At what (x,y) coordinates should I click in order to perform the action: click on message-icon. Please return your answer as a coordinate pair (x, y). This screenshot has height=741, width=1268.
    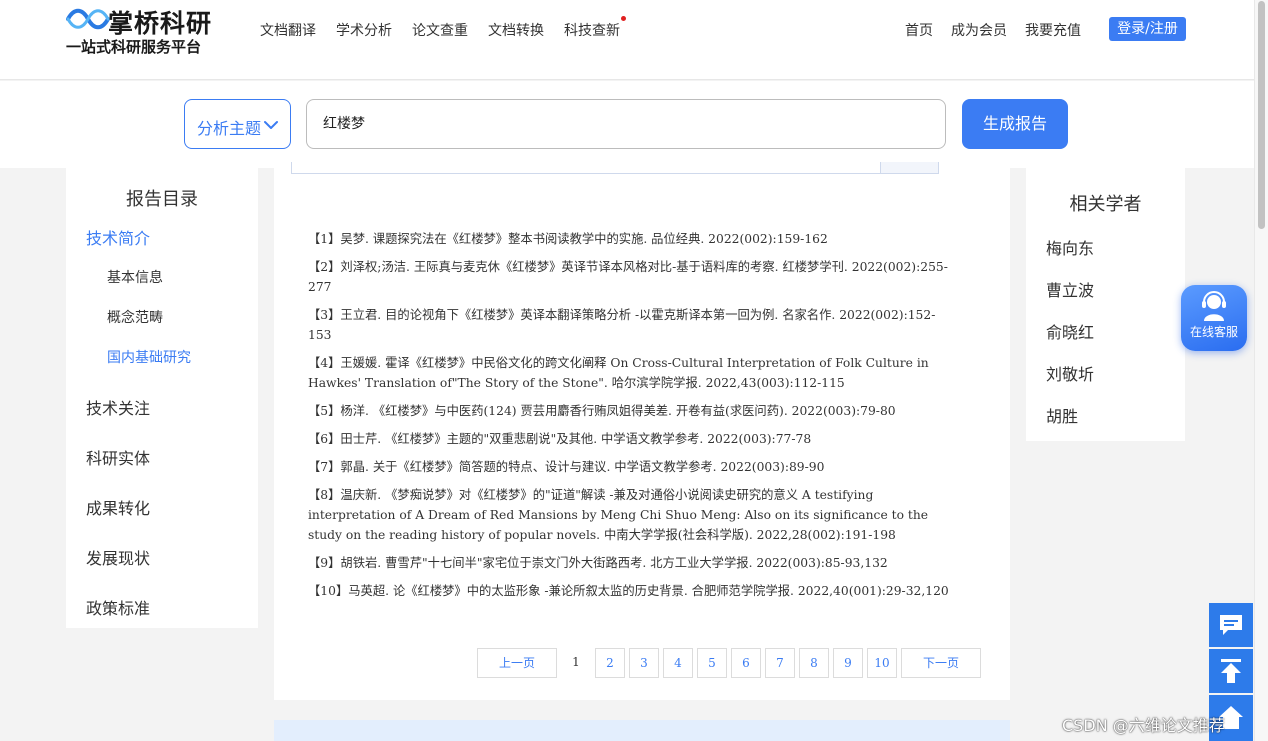
    Looking at the image, I should click on (1231, 625).